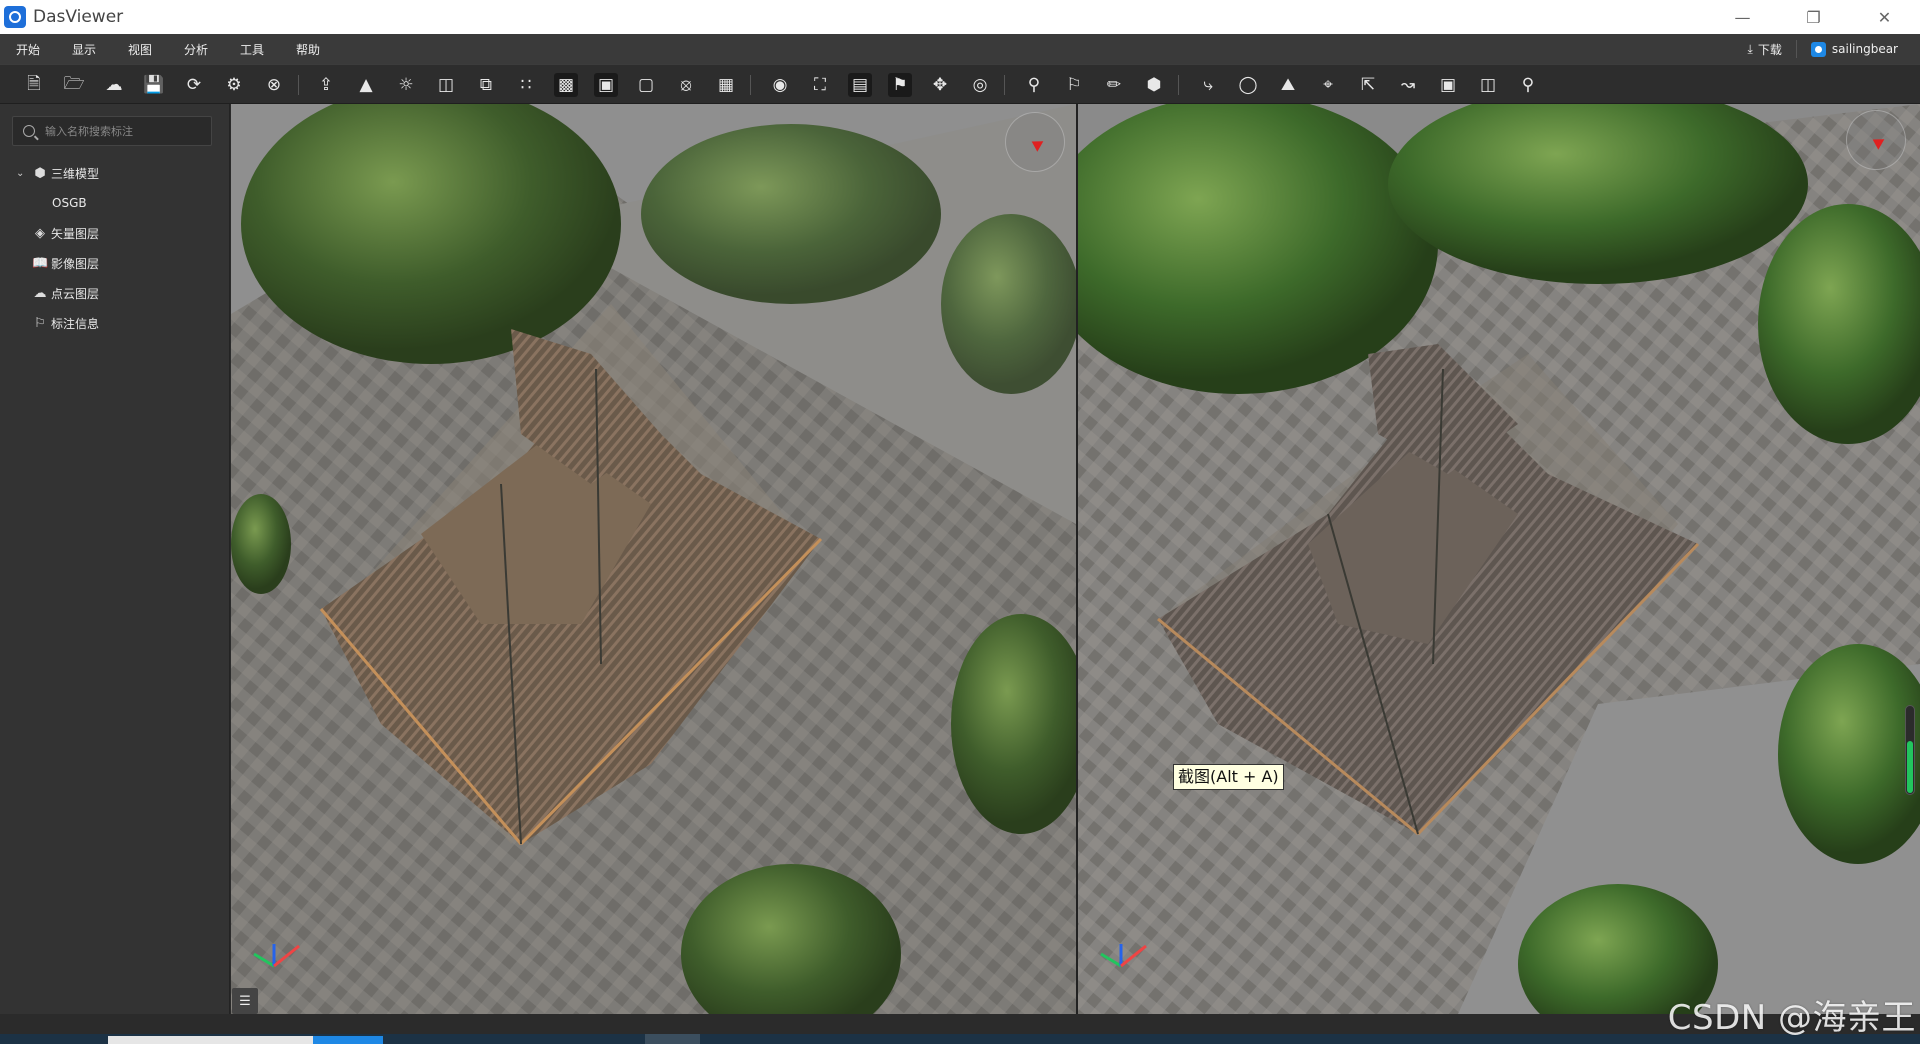 This screenshot has height=1044, width=1920. What do you see at coordinates (78, 17) in the screenshot?
I see `app-title: DasViewer` at bounding box center [78, 17].